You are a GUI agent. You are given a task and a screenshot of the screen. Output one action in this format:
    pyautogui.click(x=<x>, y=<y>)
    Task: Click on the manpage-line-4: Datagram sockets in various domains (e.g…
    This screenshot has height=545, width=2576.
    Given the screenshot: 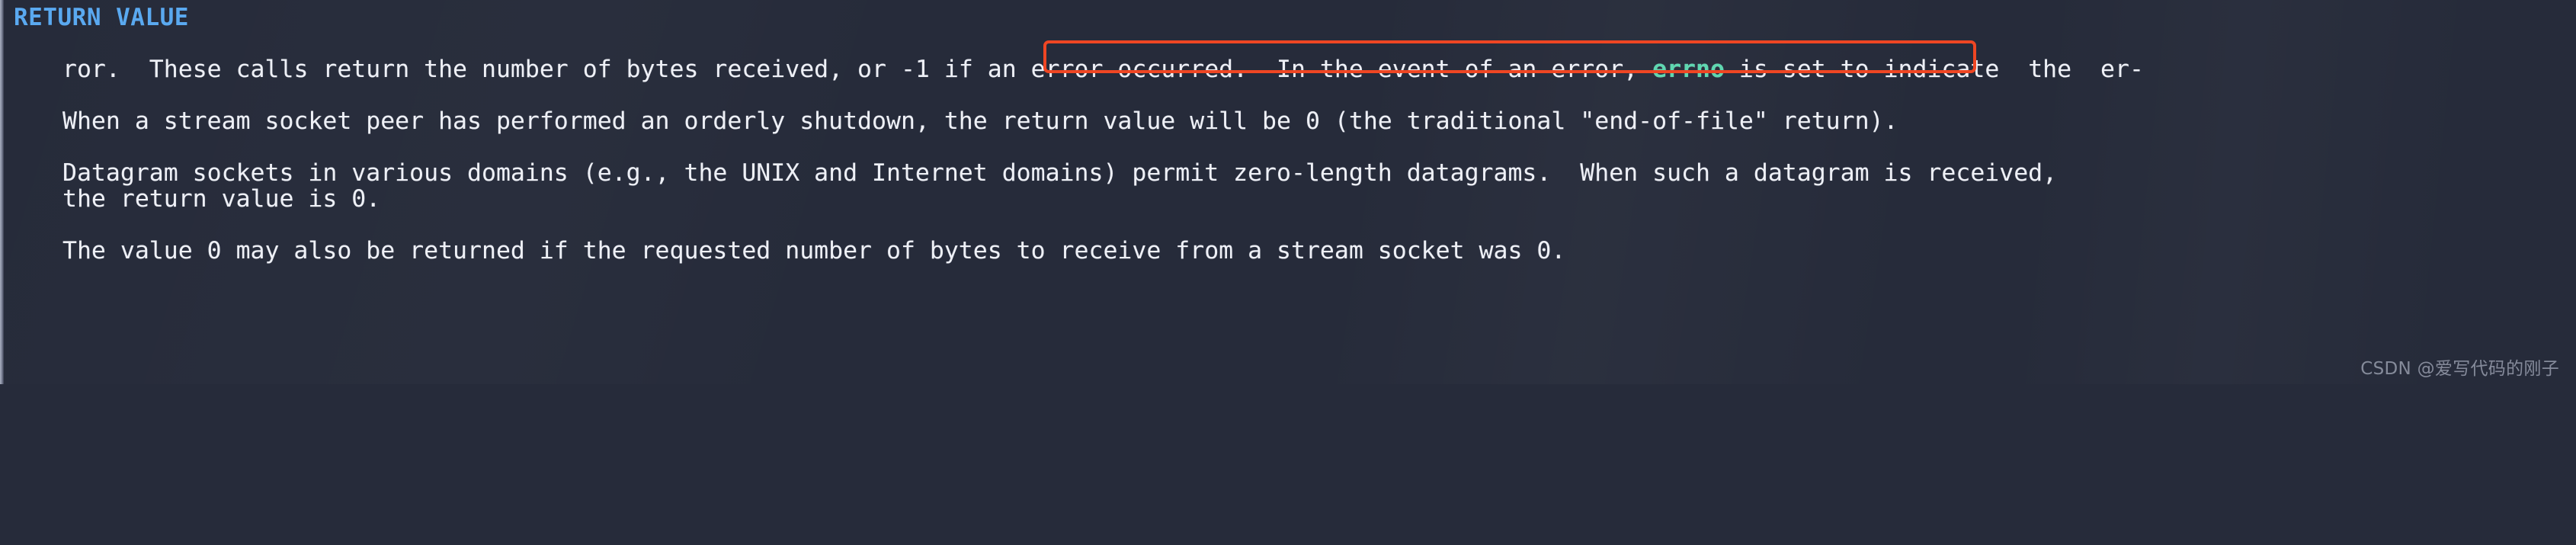 What is the action you would take?
    pyautogui.click(x=1060, y=173)
    